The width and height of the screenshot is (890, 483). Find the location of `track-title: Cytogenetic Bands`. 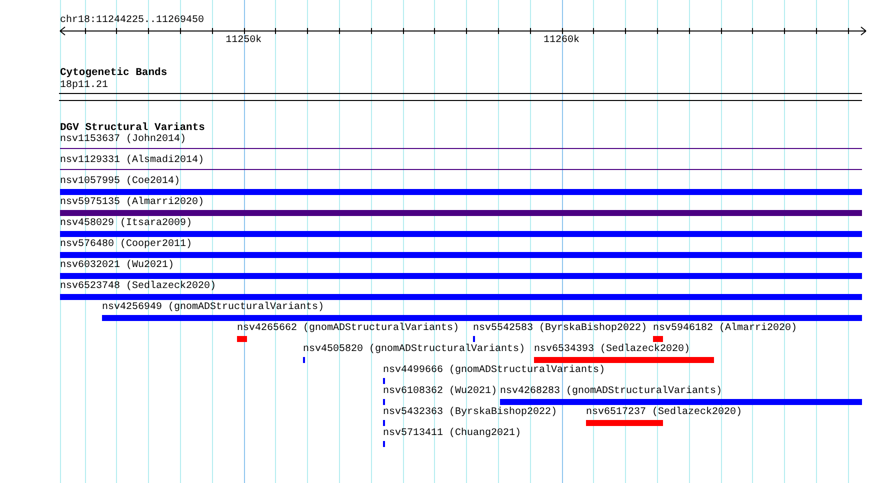

track-title: Cytogenetic Bands is located at coordinates (114, 73).